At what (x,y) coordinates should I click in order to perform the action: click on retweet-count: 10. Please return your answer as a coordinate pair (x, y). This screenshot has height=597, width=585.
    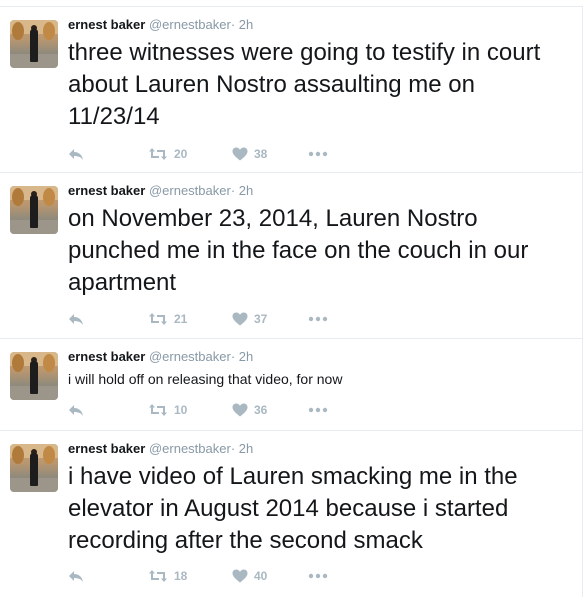
    Looking at the image, I should click on (181, 410).